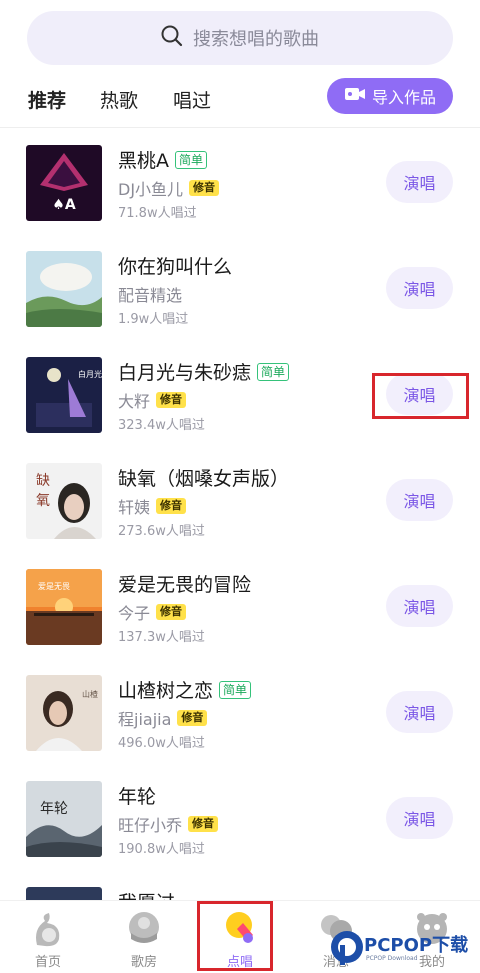  I want to click on svg-text: 山楂, so click(90, 694).